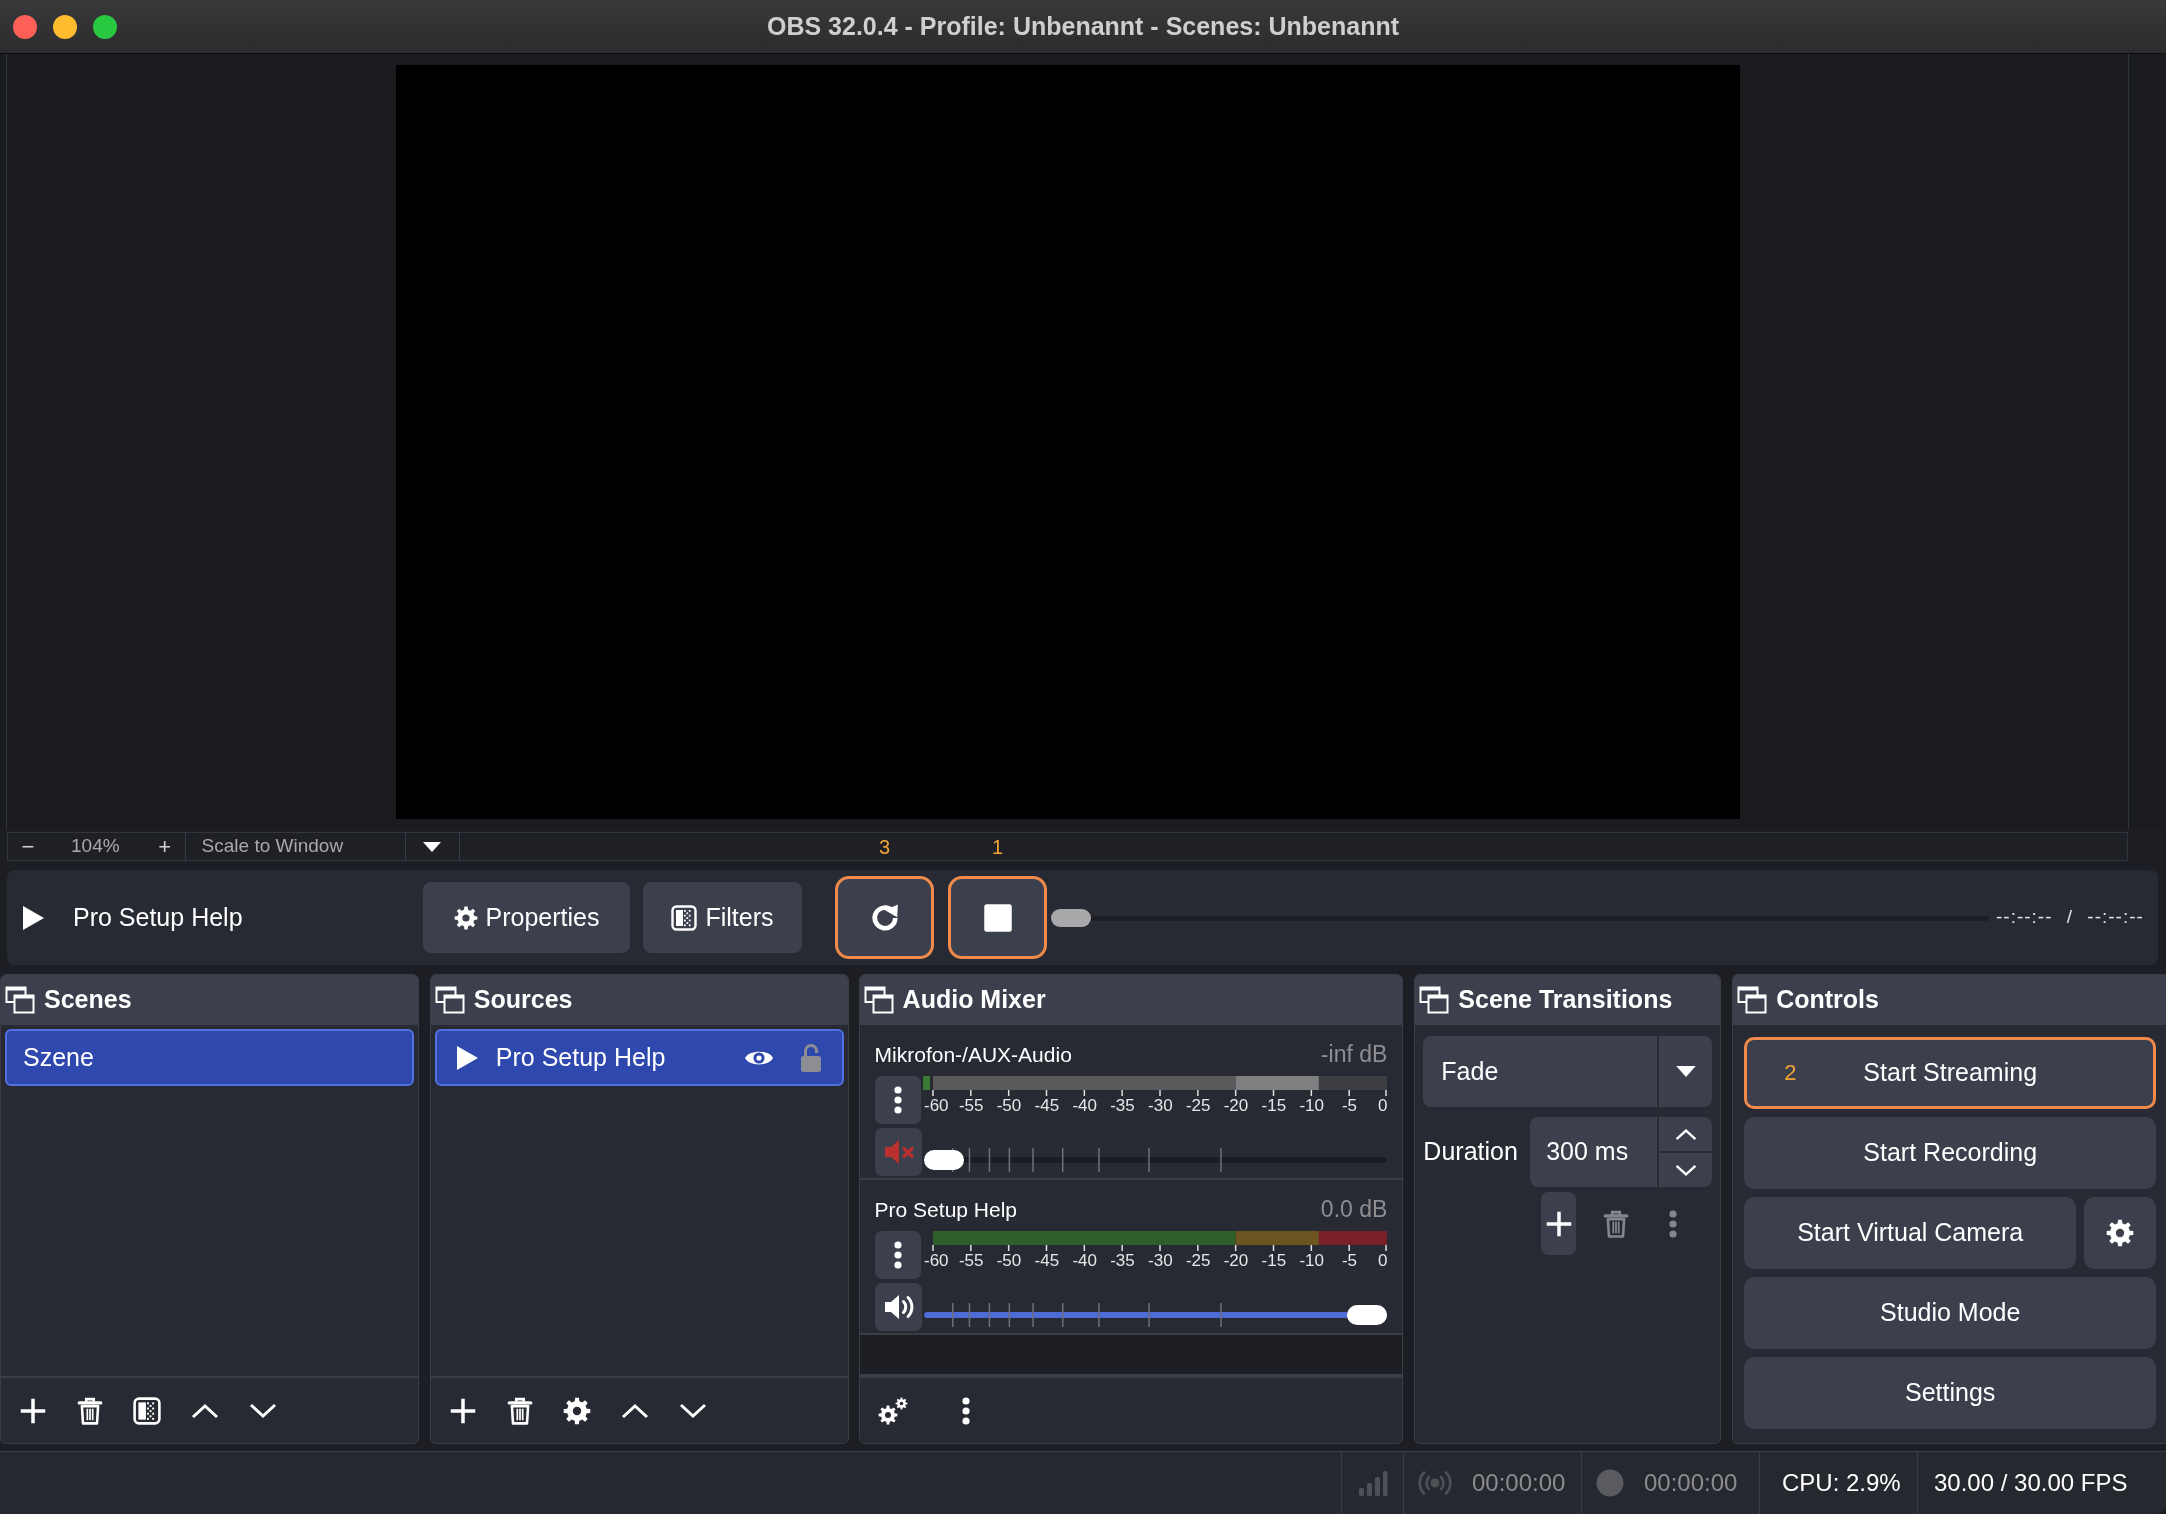 Image resolution: width=2166 pixels, height=1514 pixels. I want to click on control-button: Settings, so click(1950, 1393).